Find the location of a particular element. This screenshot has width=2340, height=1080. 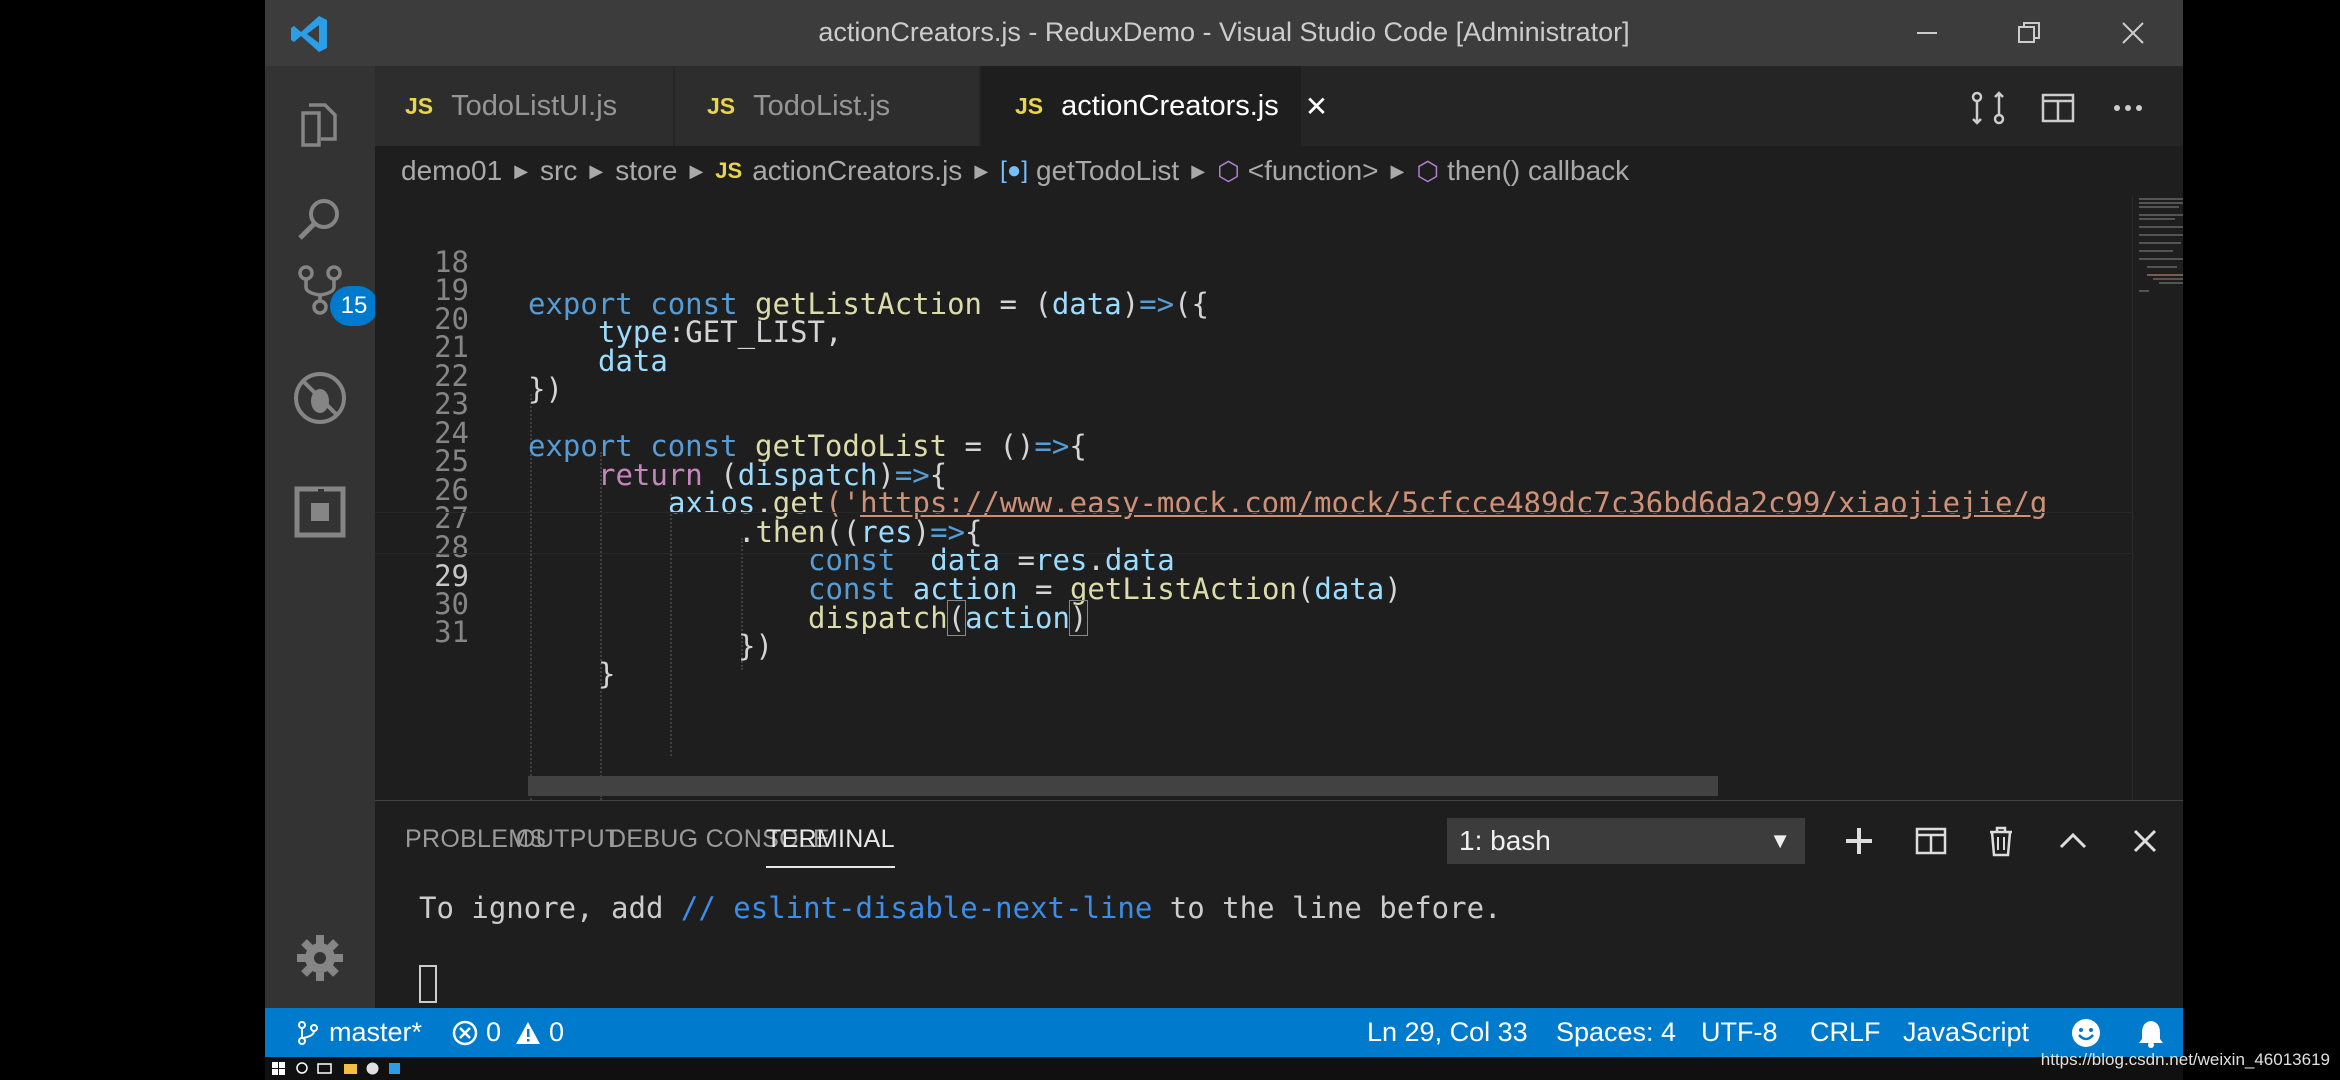

scm-badge: 15 is located at coordinates (354, 306).